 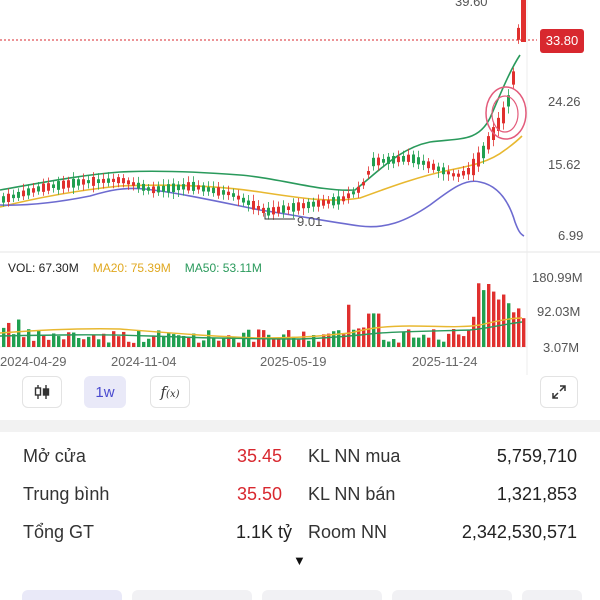 I want to click on date-label-1: 2024-04-29, so click(x=33, y=361).